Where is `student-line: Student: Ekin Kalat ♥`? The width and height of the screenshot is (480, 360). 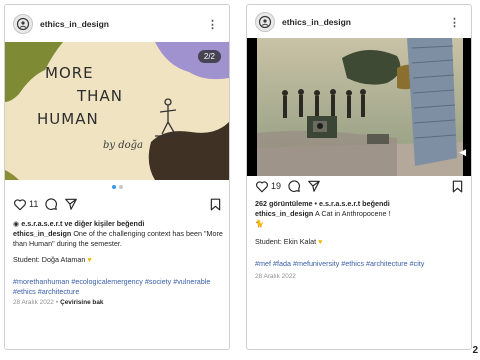 student-line: Student: Ekin Kalat ♥ is located at coordinates (360, 242).